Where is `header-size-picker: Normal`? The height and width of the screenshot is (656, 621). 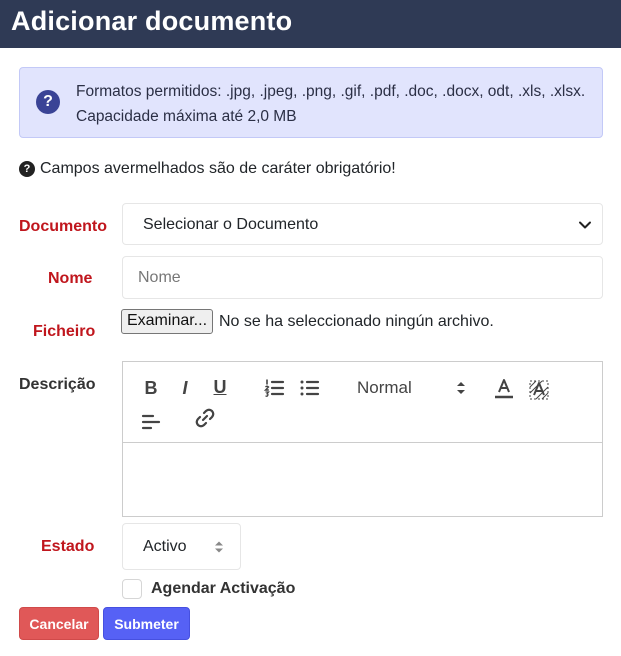 header-size-picker: Normal is located at coordinates (412, 388).